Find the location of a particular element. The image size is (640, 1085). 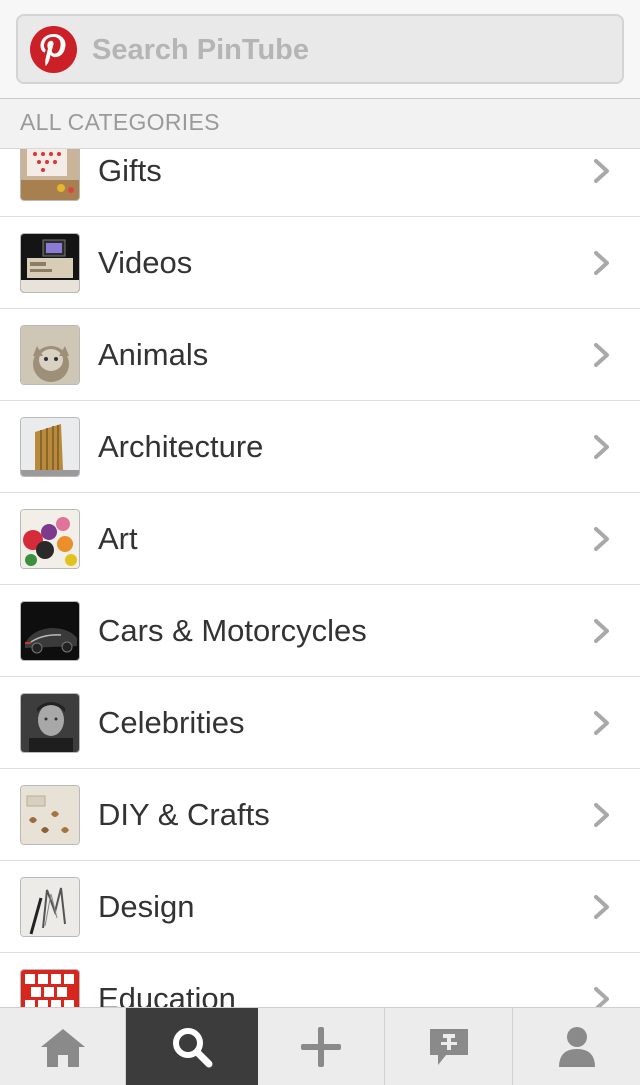

tab-add is located at coordinates (321, 1046).